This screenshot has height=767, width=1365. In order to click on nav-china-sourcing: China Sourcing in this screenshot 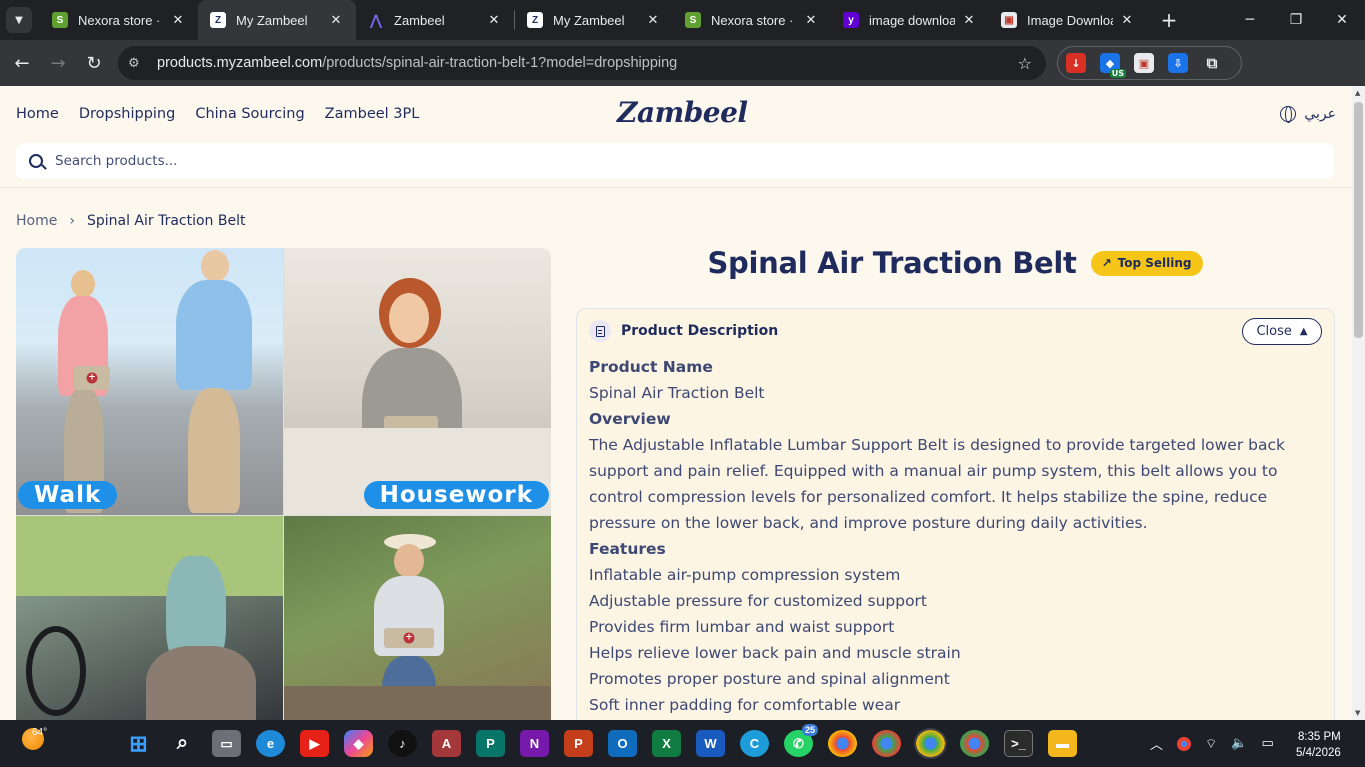, I will do `click(249, 114)`.